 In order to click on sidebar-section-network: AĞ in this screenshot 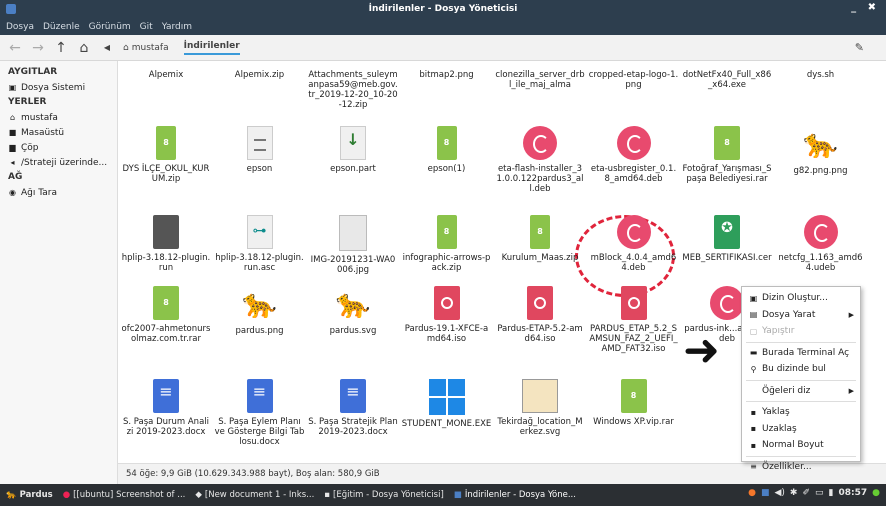, I will do `click(15, 177)`.